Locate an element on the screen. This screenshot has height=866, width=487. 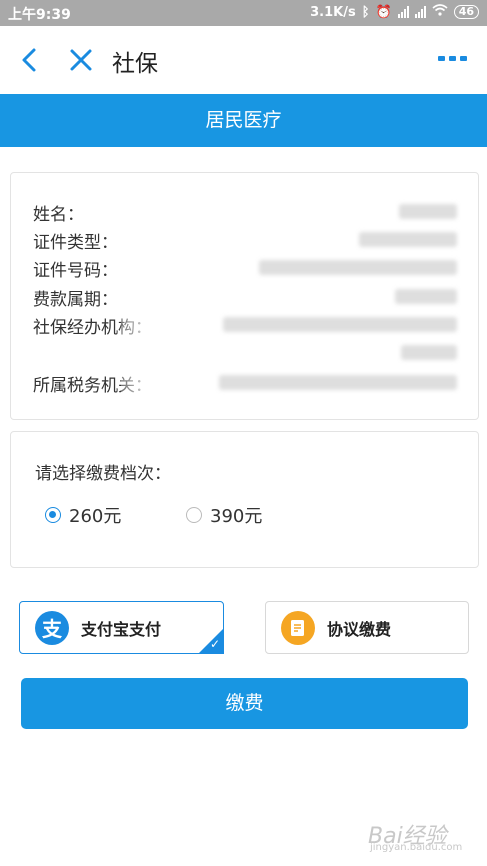
page-title: 社保 is located at coordinates (135, 64).